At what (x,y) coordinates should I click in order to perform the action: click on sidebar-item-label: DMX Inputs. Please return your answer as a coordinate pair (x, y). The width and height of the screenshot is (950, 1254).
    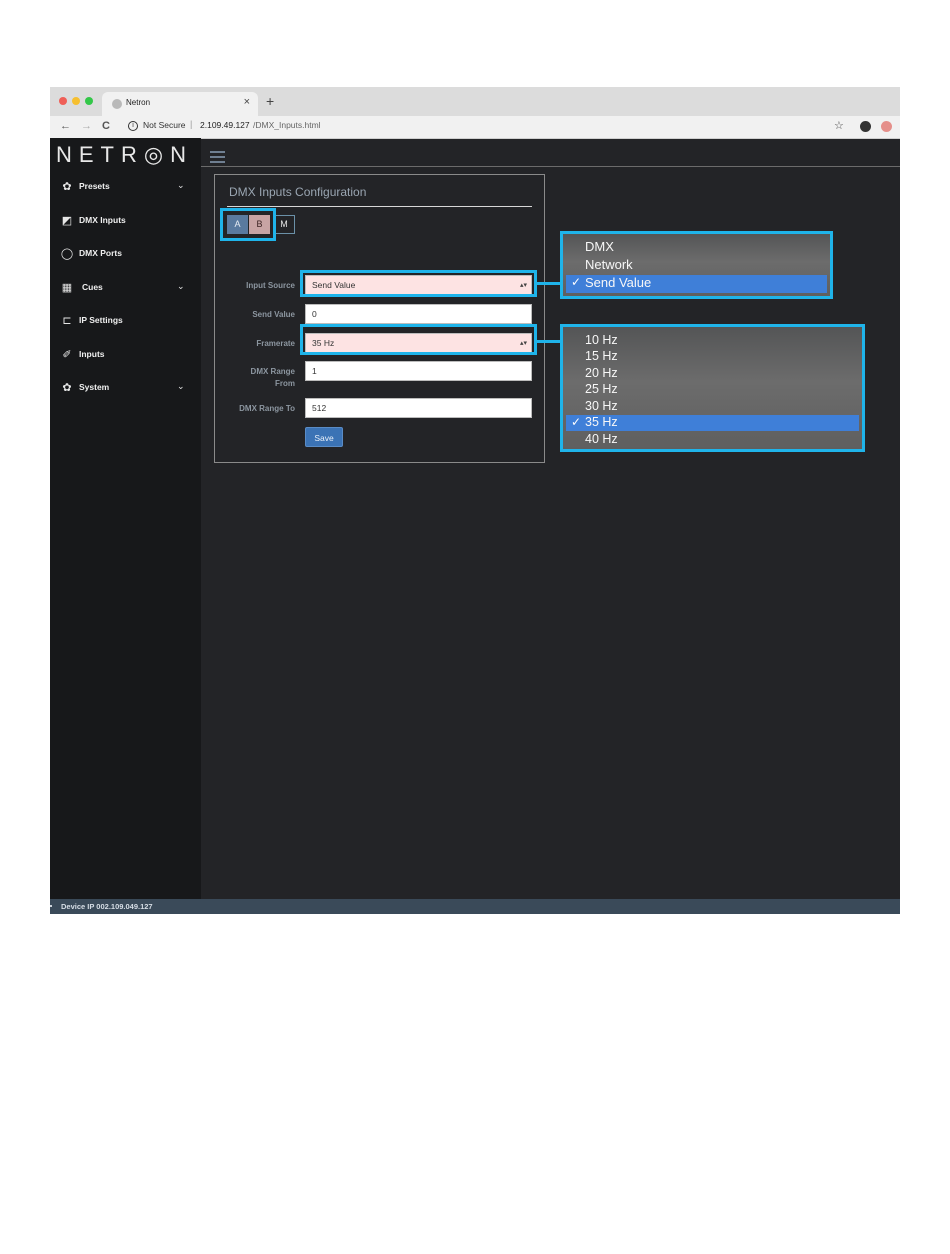
    Looking at the image, I should click on (102, 220).